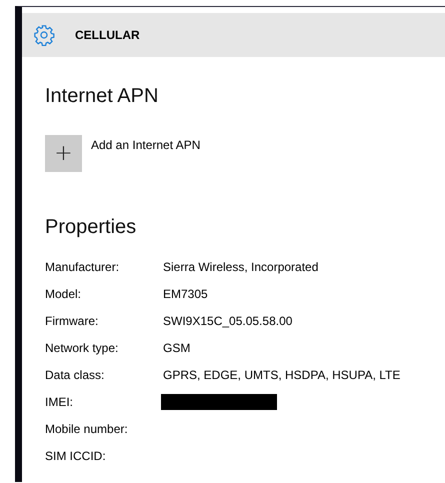 This screenshot has height=483, width=445. What do you see at coordinates (228, 321) in the screenshot?
I see `property-value: SWI9X15C_05.05.58.00` at bounding box center [228, 321].